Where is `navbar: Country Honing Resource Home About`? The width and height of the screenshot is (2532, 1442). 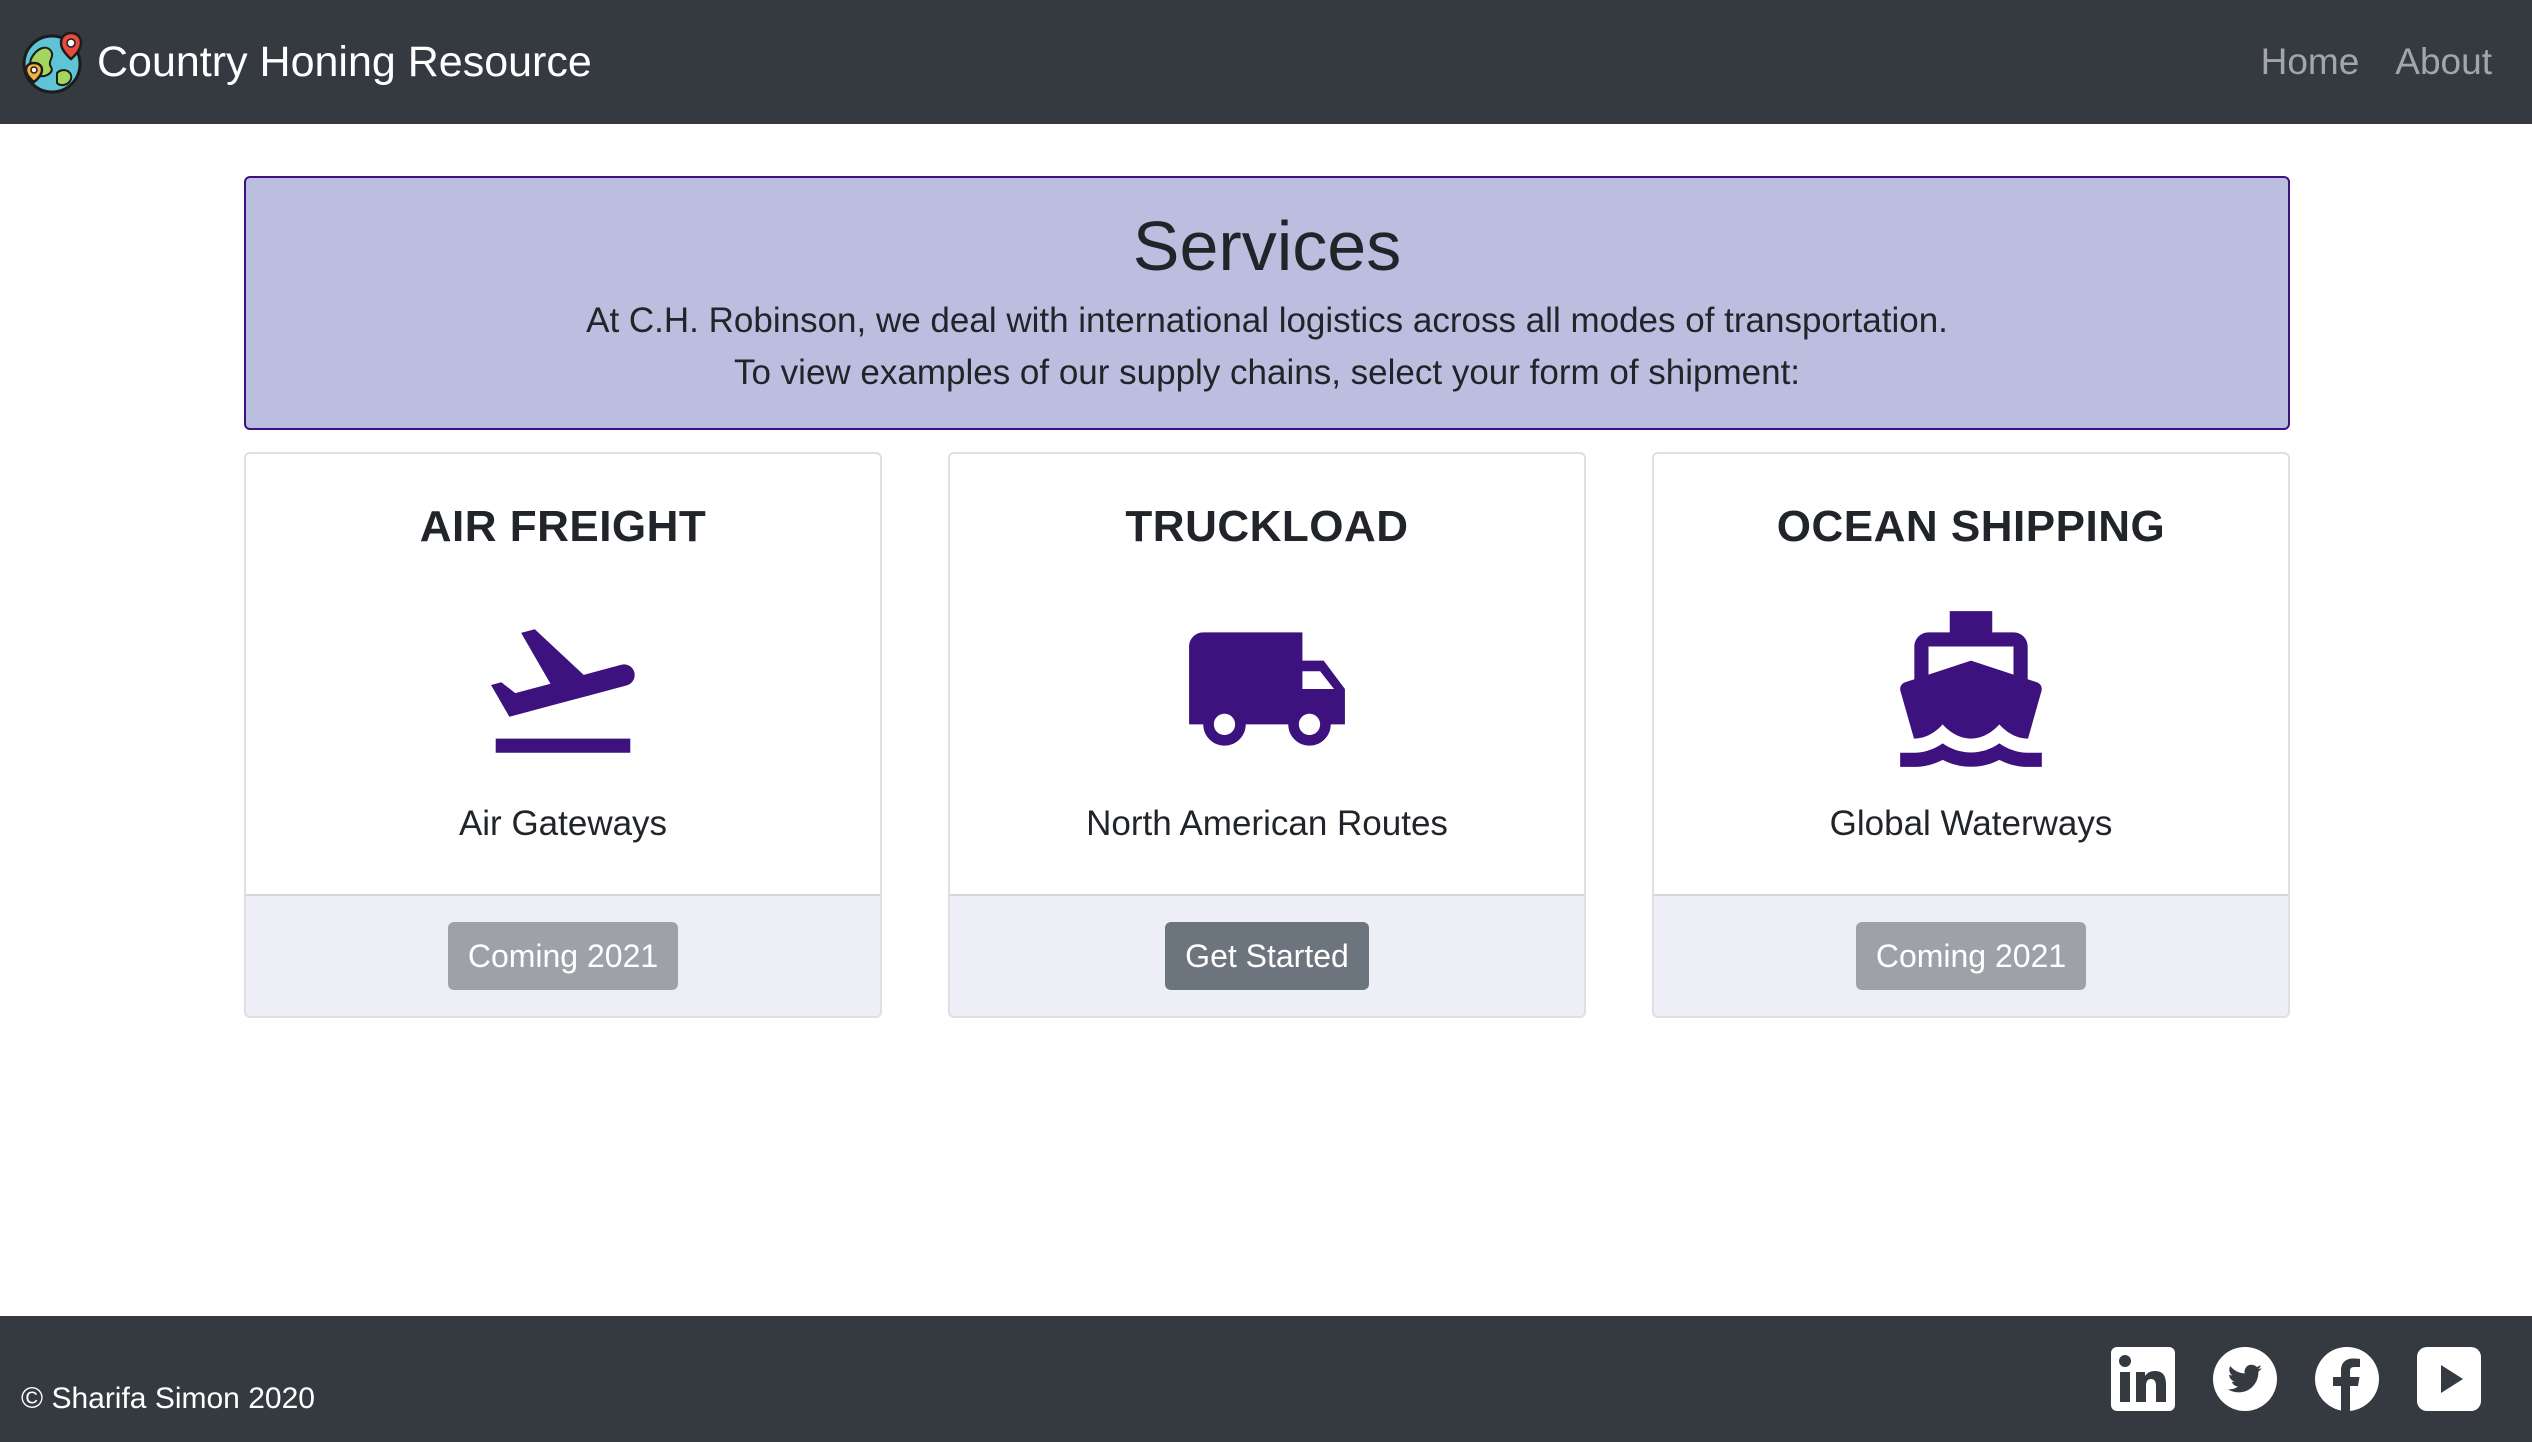
navbar: Country Honing Resource Home About is located at coordinates (1266, 62).